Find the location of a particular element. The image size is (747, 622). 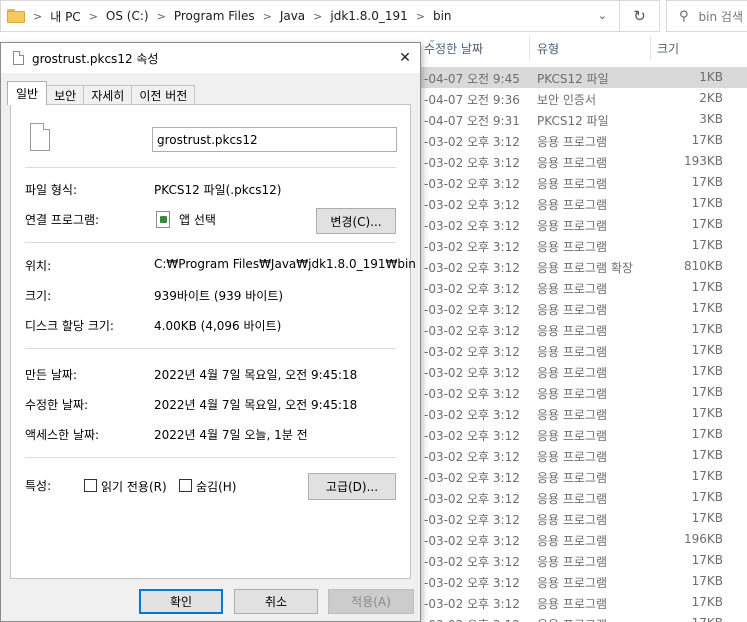

breadcrumb-item: Program Files is located at coordinates (214, 16).